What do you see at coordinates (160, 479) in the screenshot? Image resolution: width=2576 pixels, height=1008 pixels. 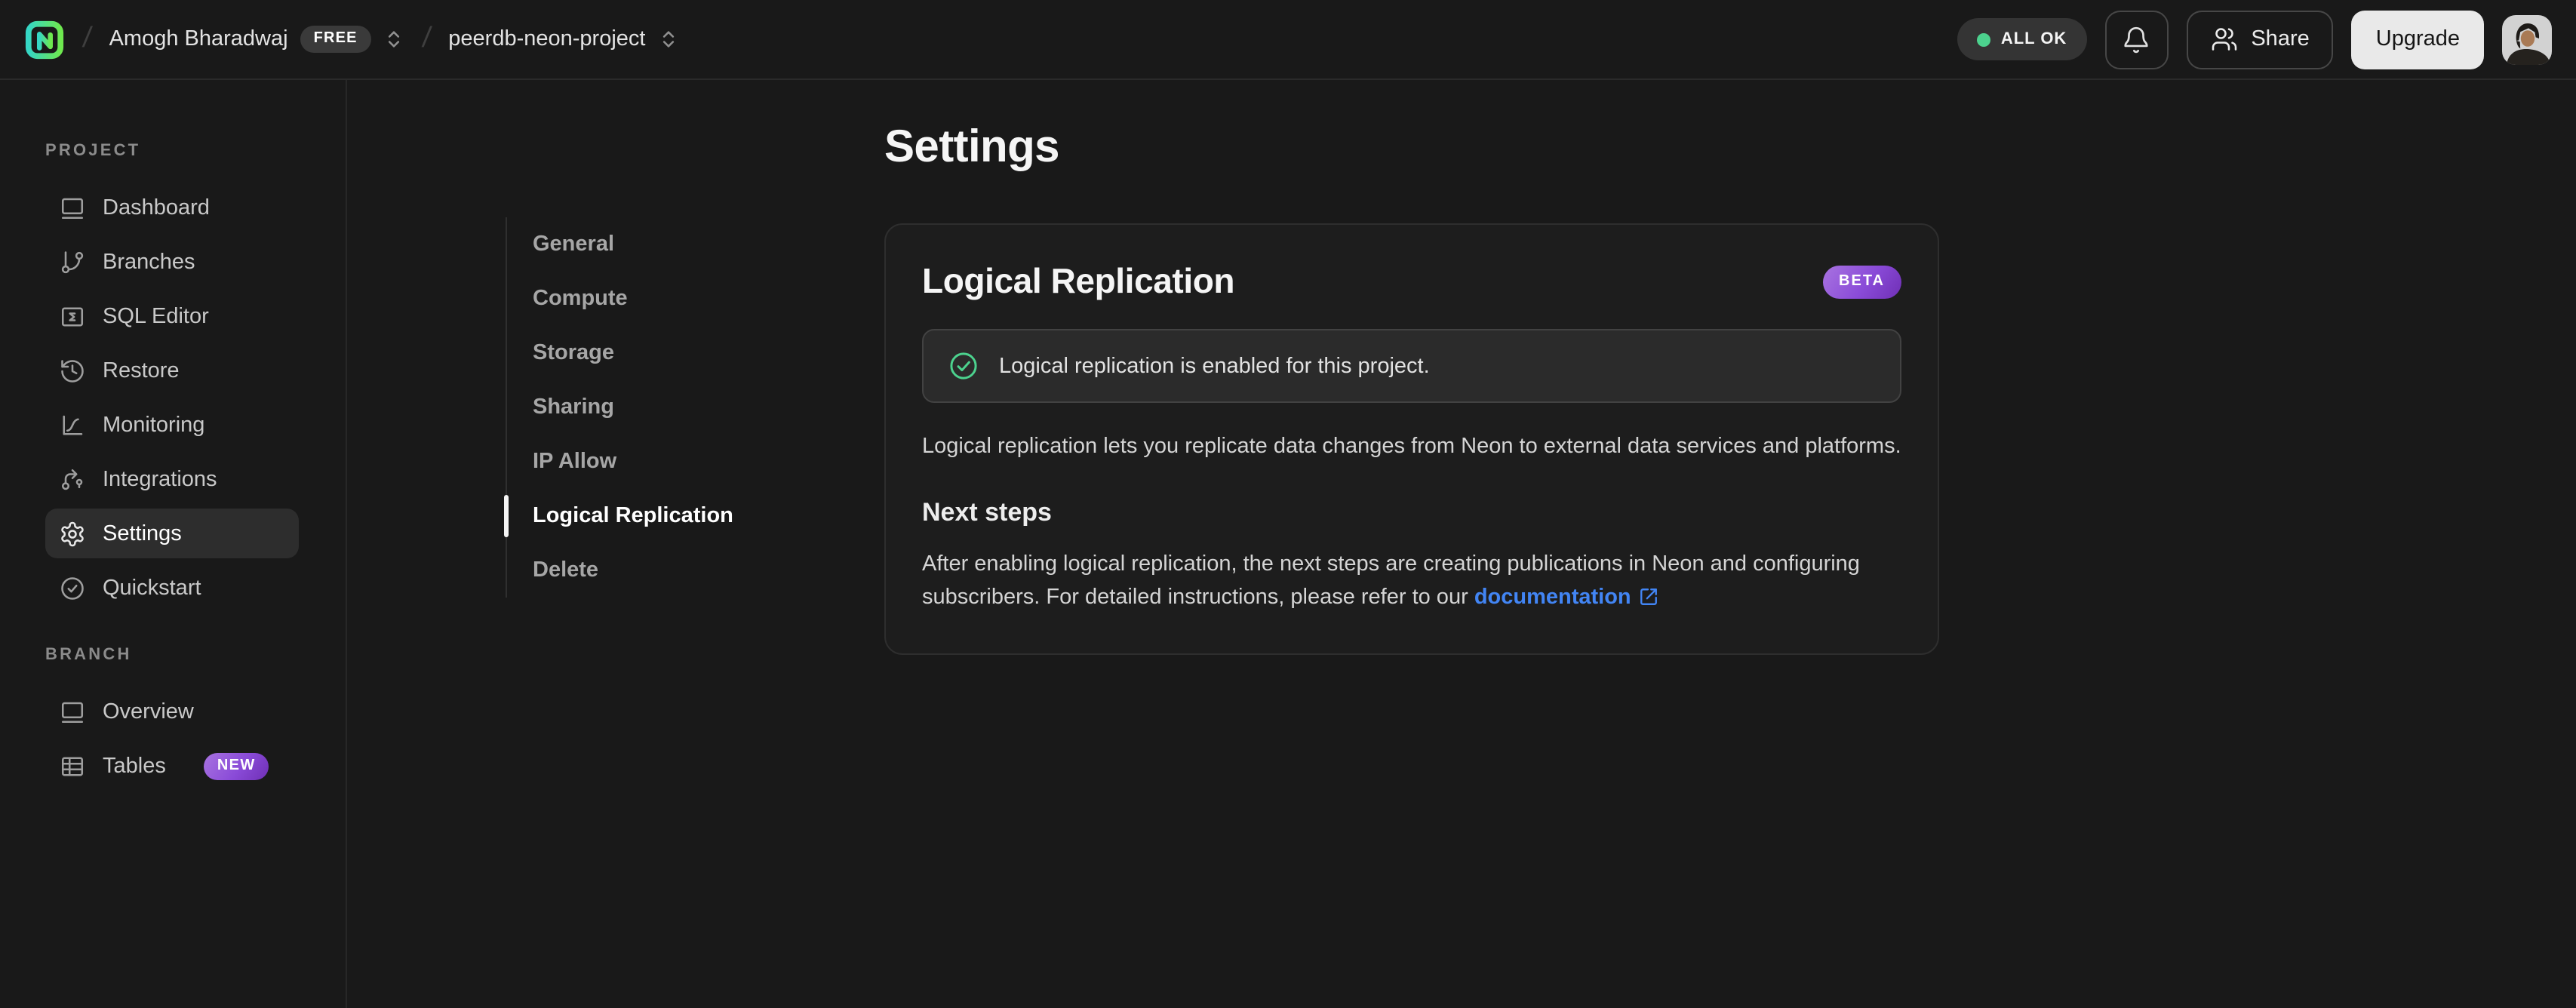 I see `sidebar-item-label: Integrations` at bounding box center [160, 479].